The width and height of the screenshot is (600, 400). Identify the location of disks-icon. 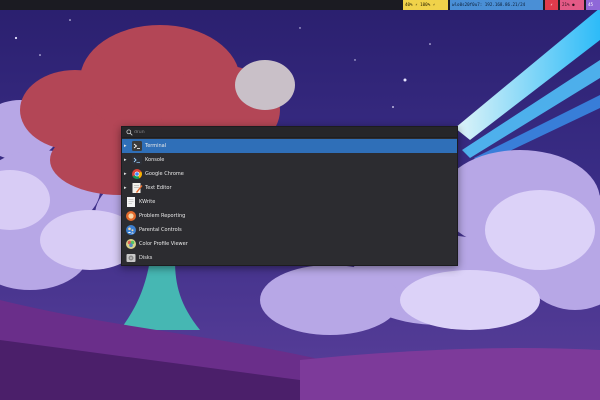
(131, 258).